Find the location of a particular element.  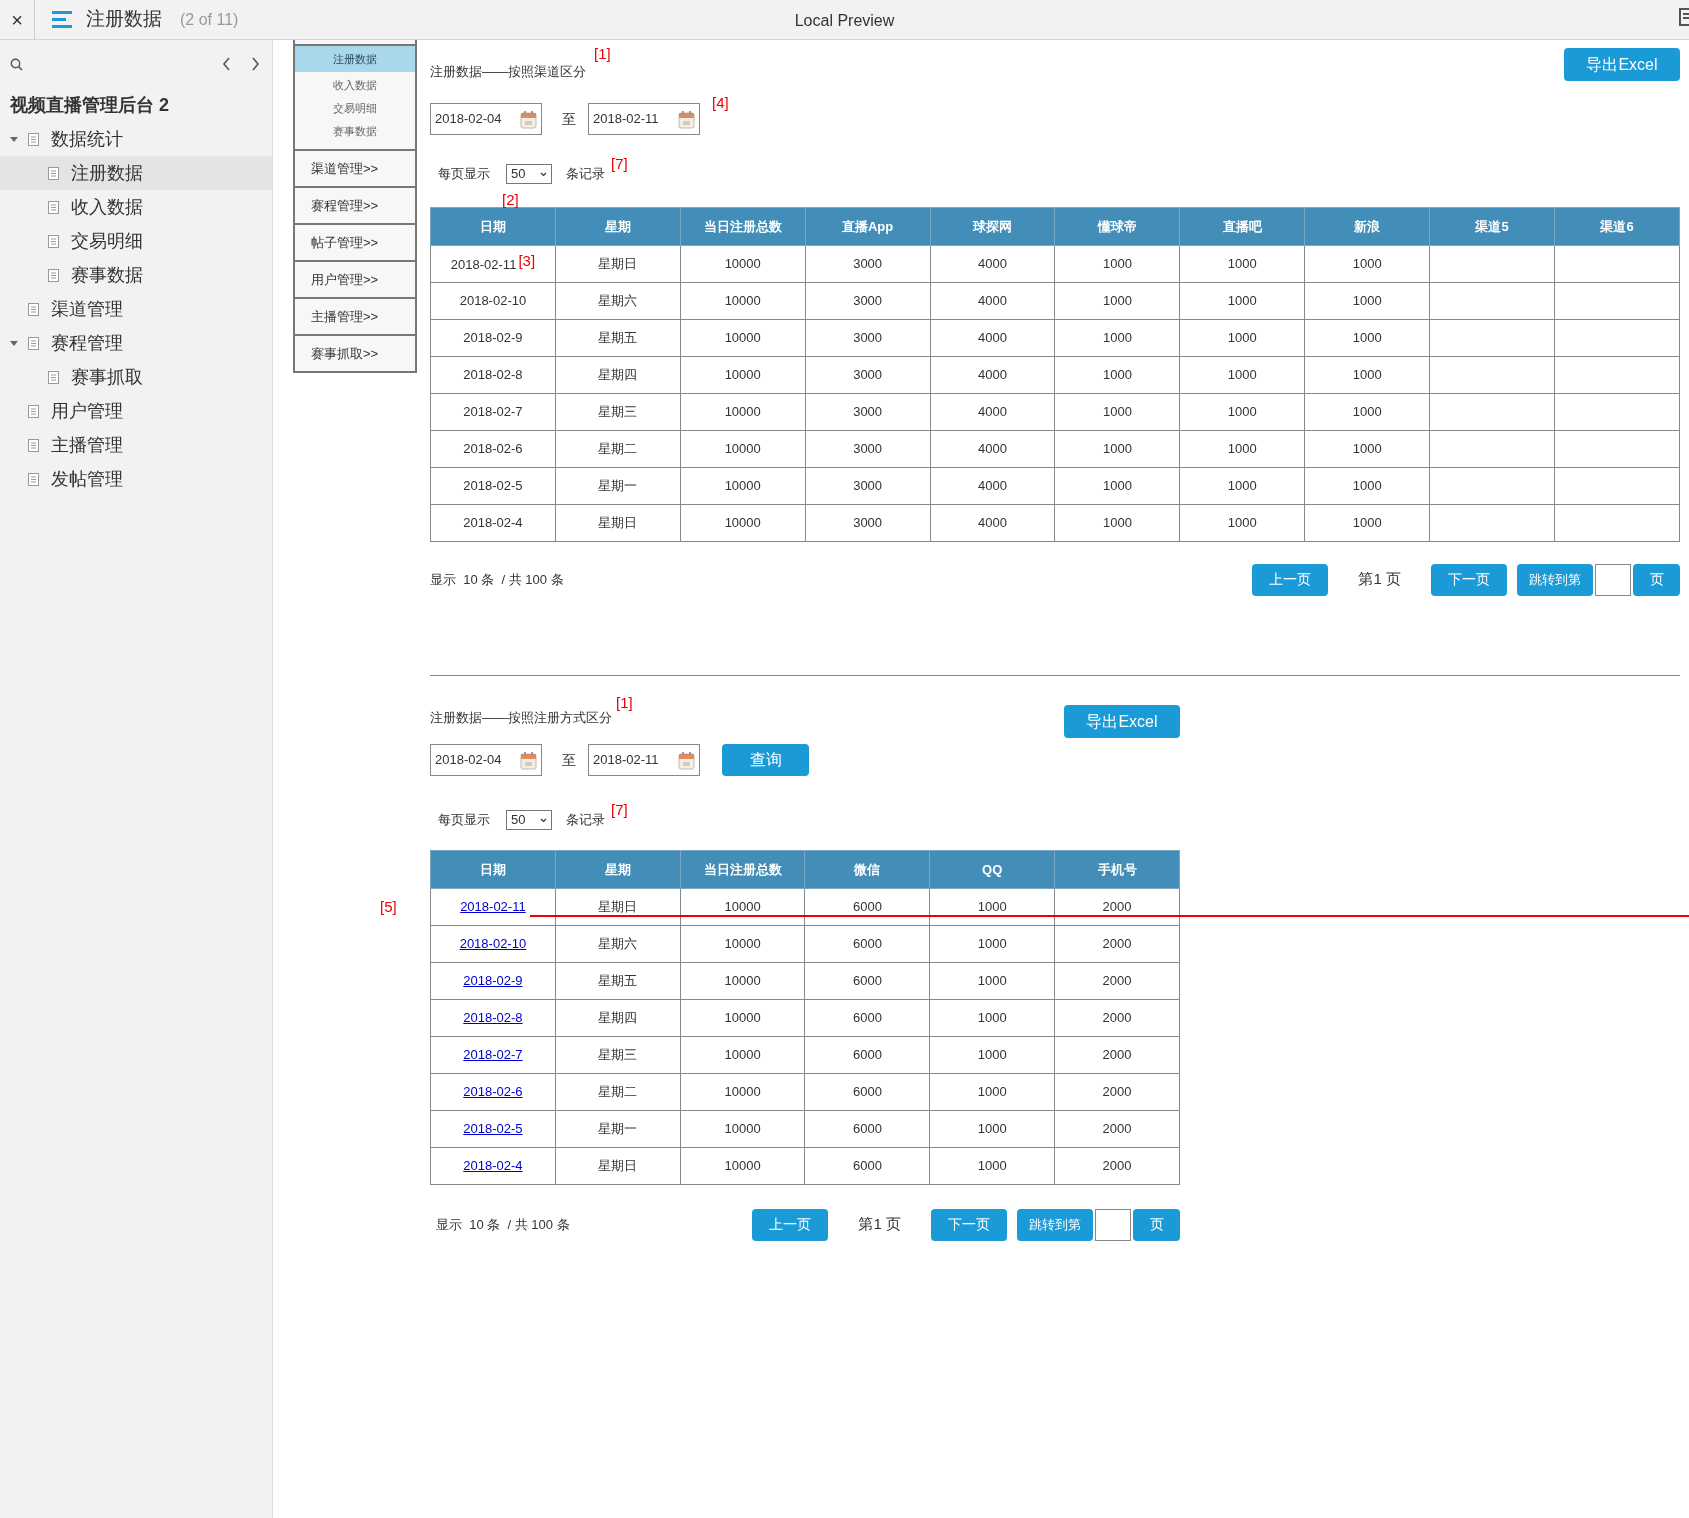

notes-icon is located at coordinates (1684, 17).